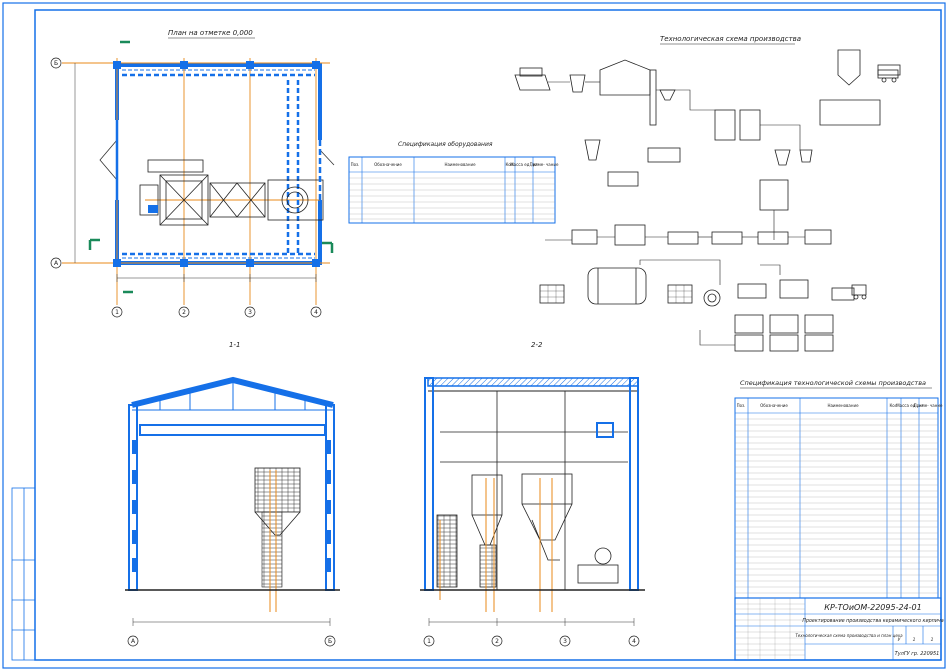  I want to click on plan-title: План на отметке 0,000, so click(210, 33).